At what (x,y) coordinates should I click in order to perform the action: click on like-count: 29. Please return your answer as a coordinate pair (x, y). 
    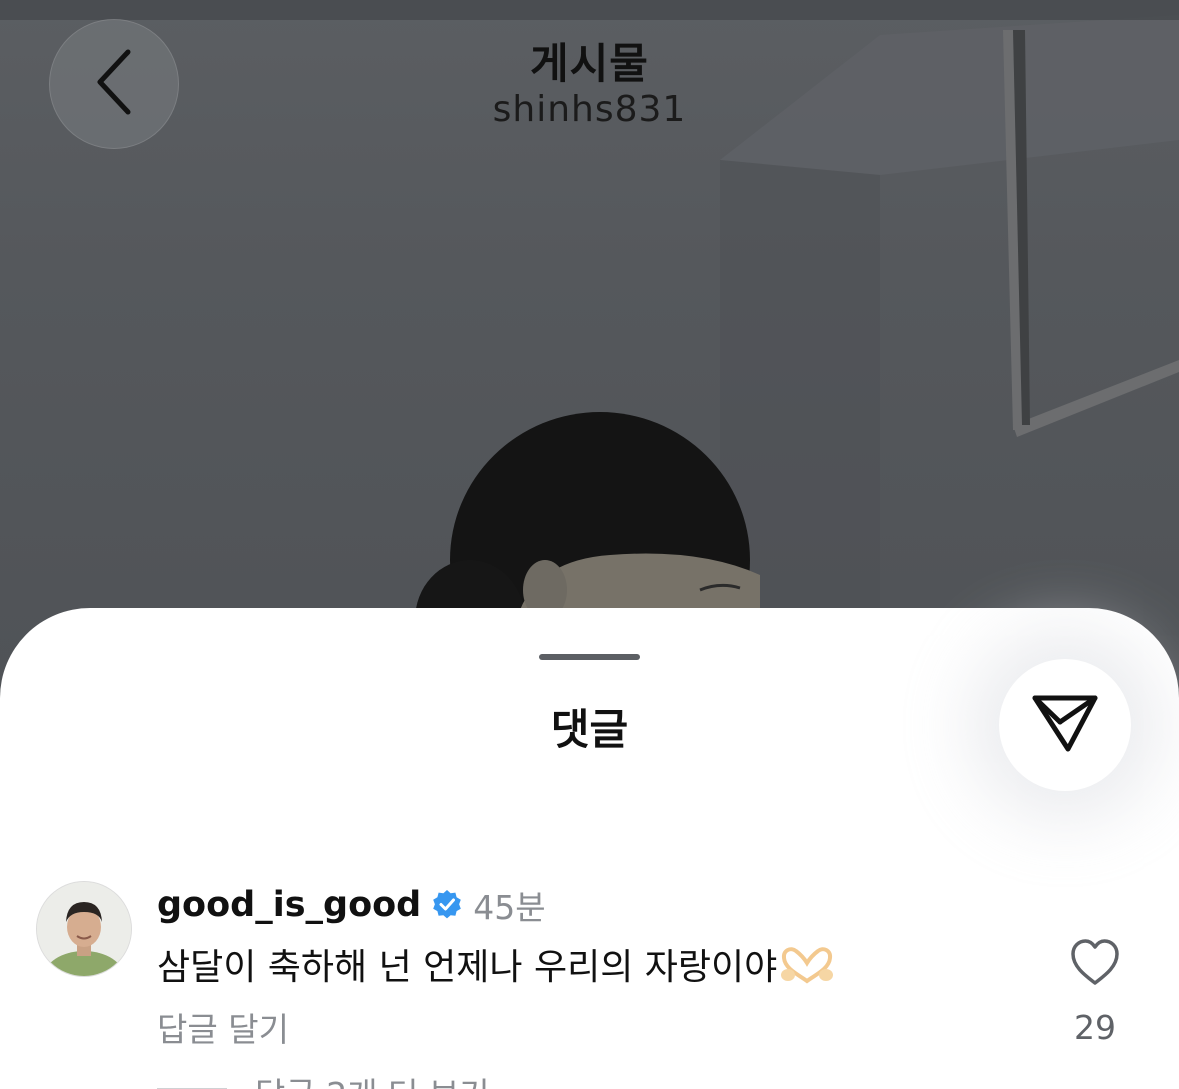
    Looking at the image, I should click on (1095, 1027).